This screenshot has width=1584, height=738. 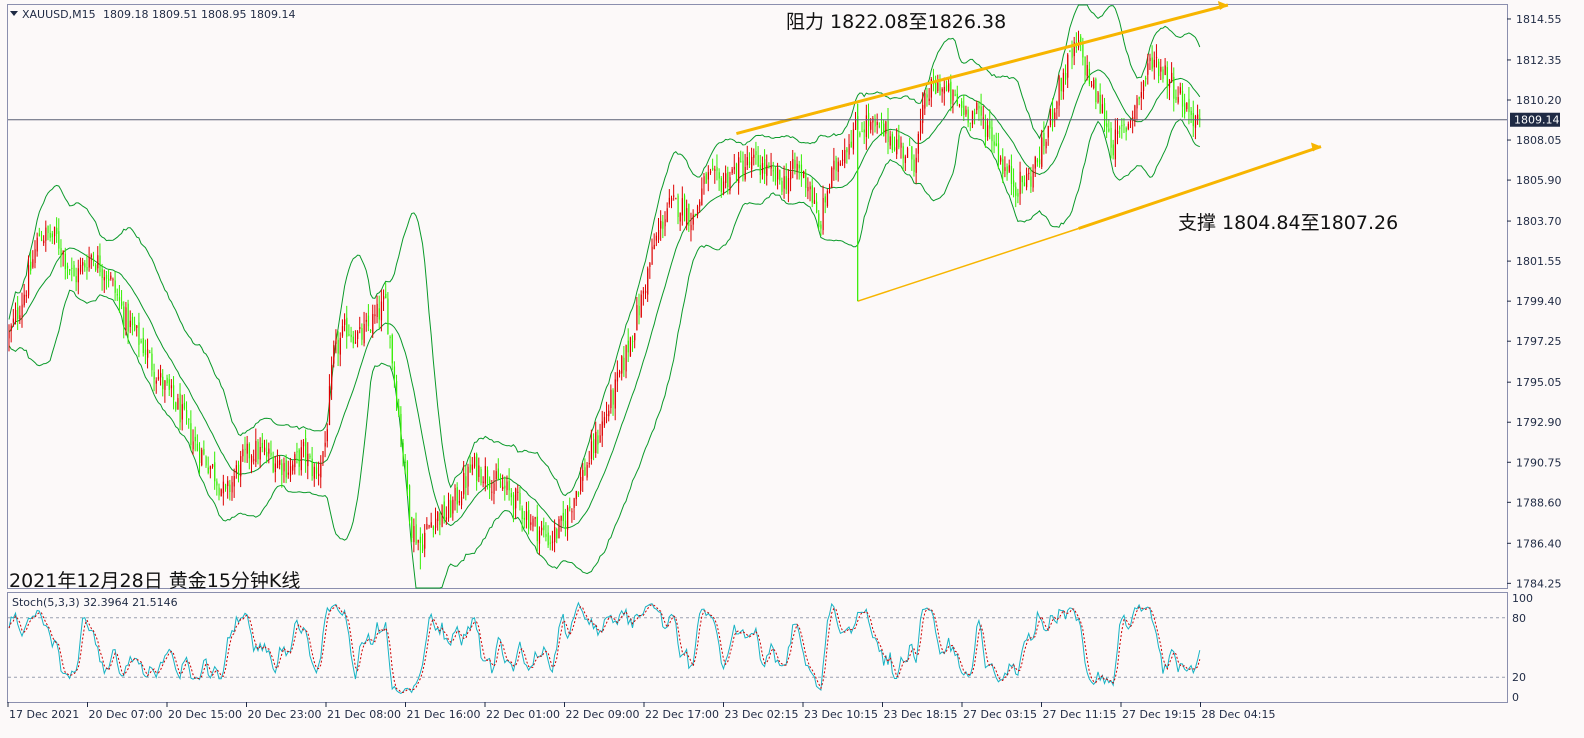 What do you see at coordinates (1539, 100) in the screenshot?
I see `price-tick-label: 1810.20` at bounding box center [1539, 100].